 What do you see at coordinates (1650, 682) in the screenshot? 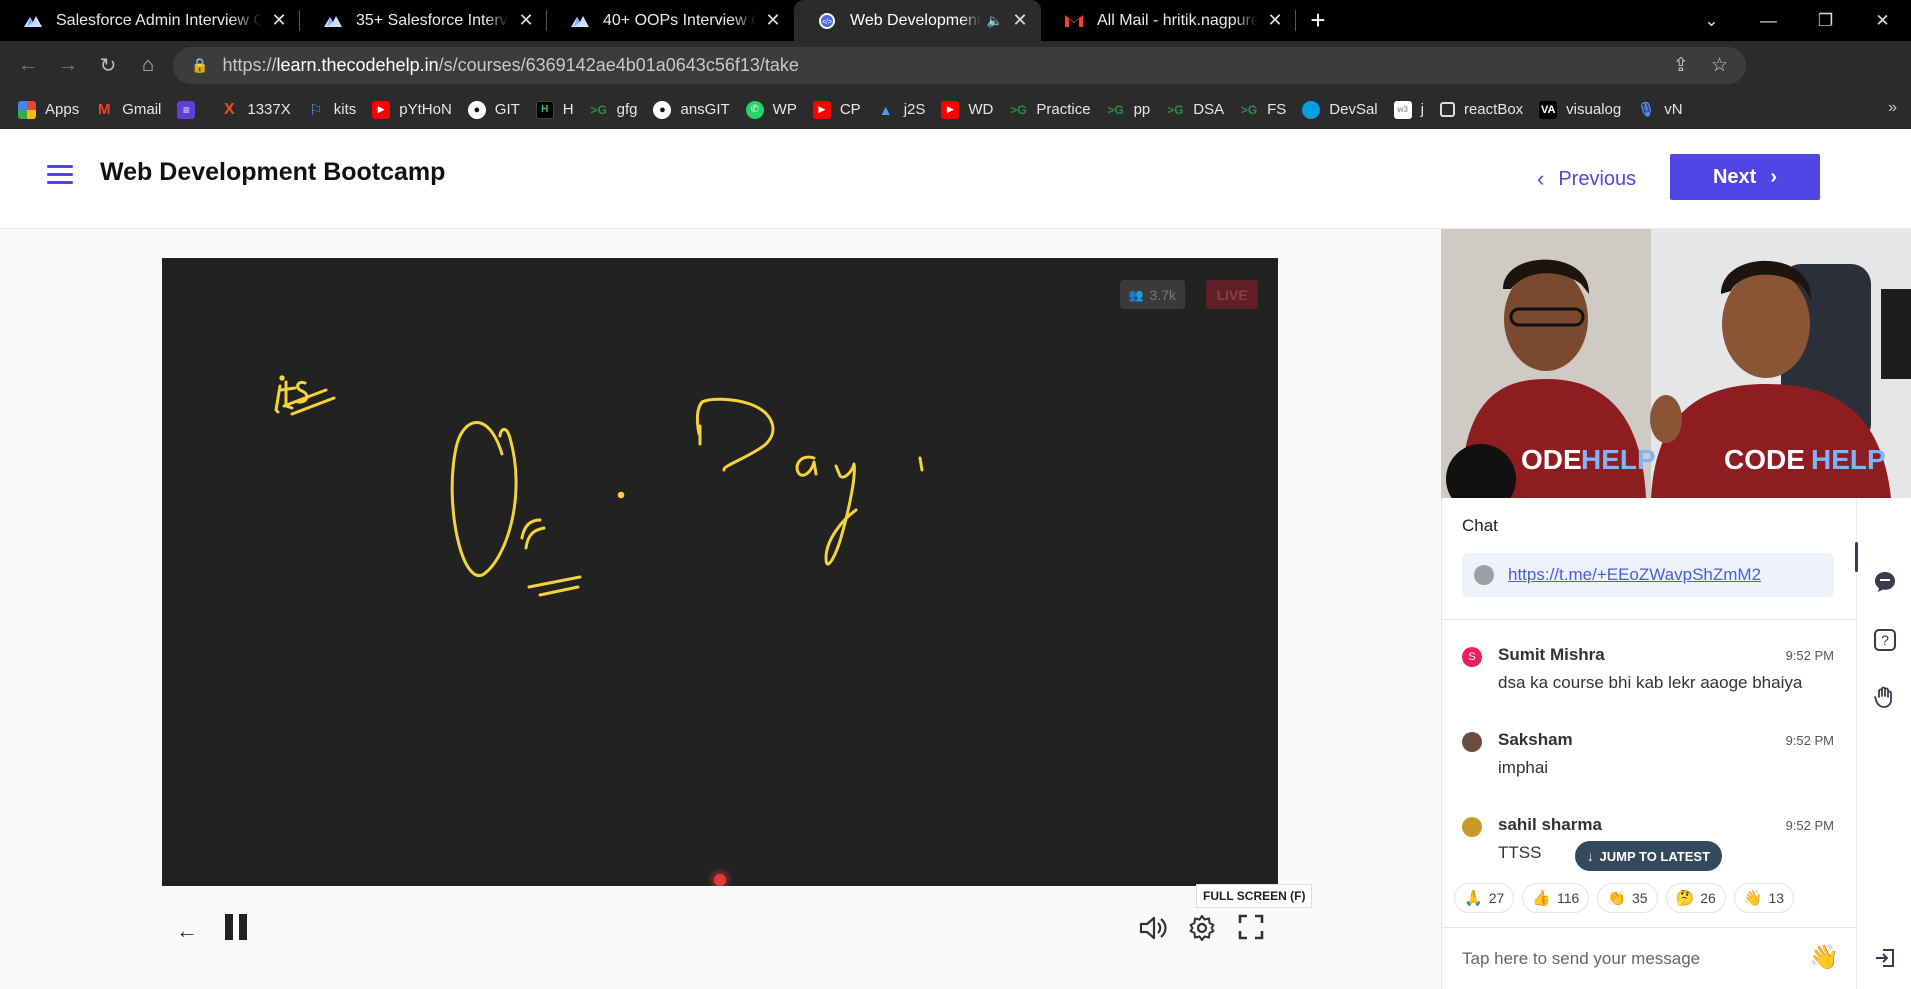
I see `message-text: dsa ka course bhi kab lekr aaoge bhaiya` at bounding box center [1650, 682].